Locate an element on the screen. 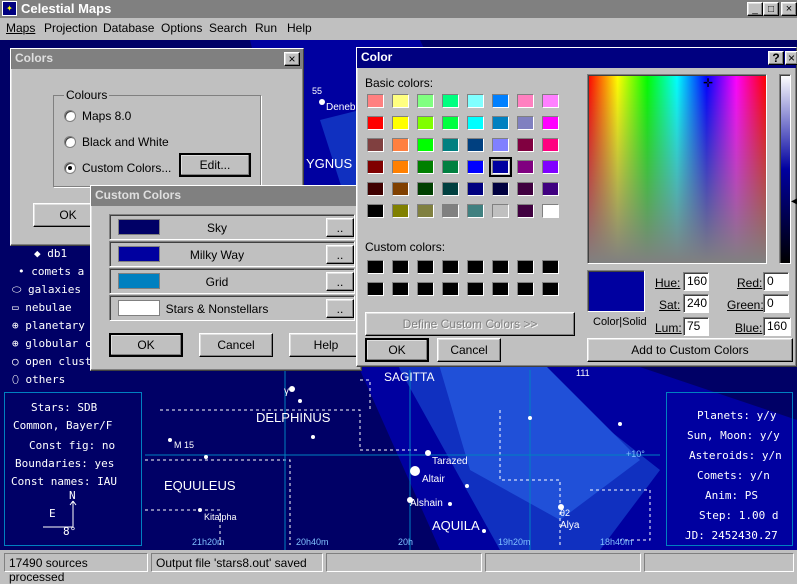  legend-globular: ⊕ globular cl is located at coordinates (55, 343).